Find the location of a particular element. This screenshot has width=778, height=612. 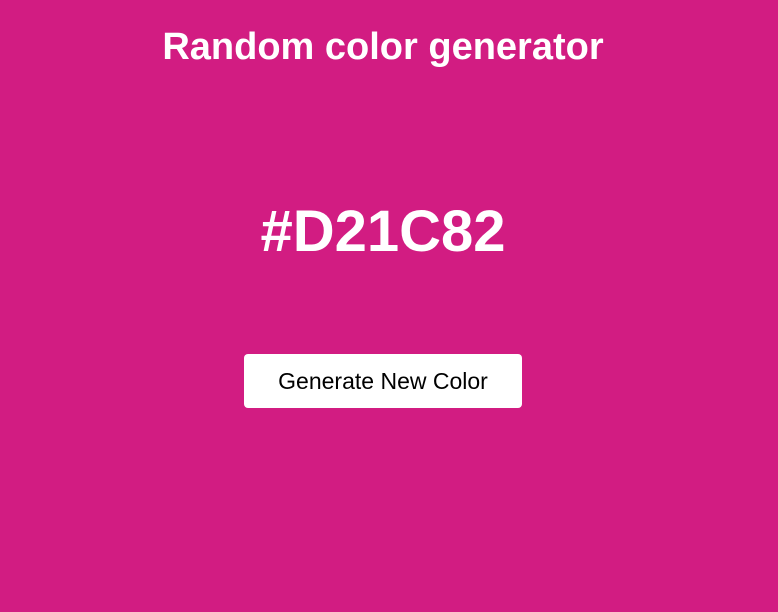

color-hex-value: #D21C82 is located at coordinates (383, 231).